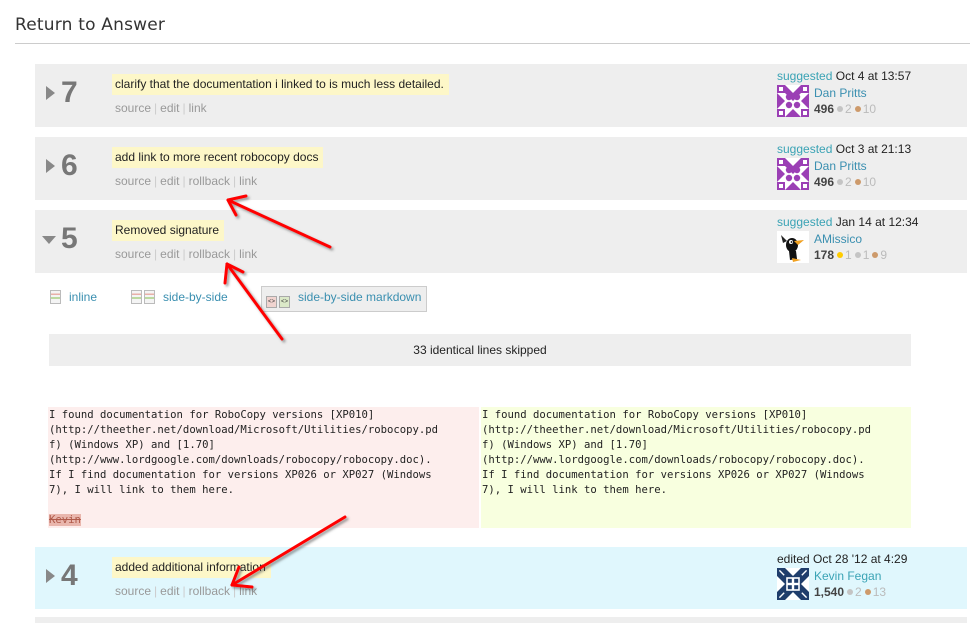 The height and width of the screenshot is (623, 970). I want to click on view-side-by-side-markdown-option: <> <> side-by-side markdown, so click(344, 299).